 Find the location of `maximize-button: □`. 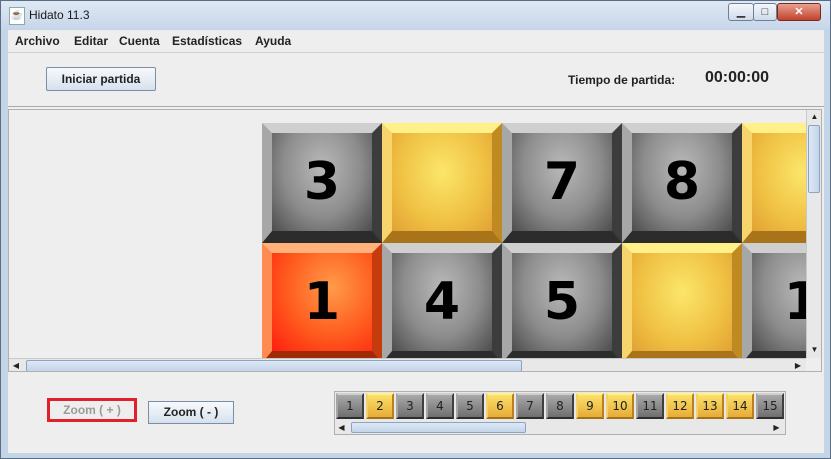

maximize-button: □ is located at coordinates (765, 12).